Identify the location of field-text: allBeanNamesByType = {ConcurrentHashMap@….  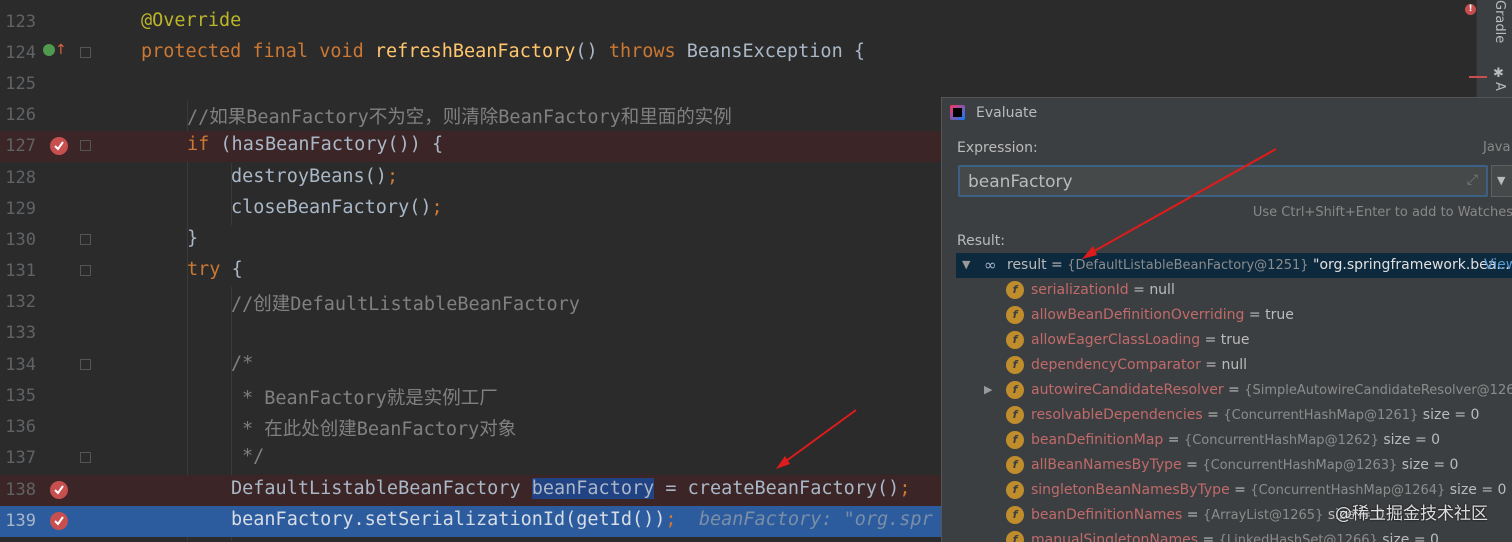
(1245, 465).